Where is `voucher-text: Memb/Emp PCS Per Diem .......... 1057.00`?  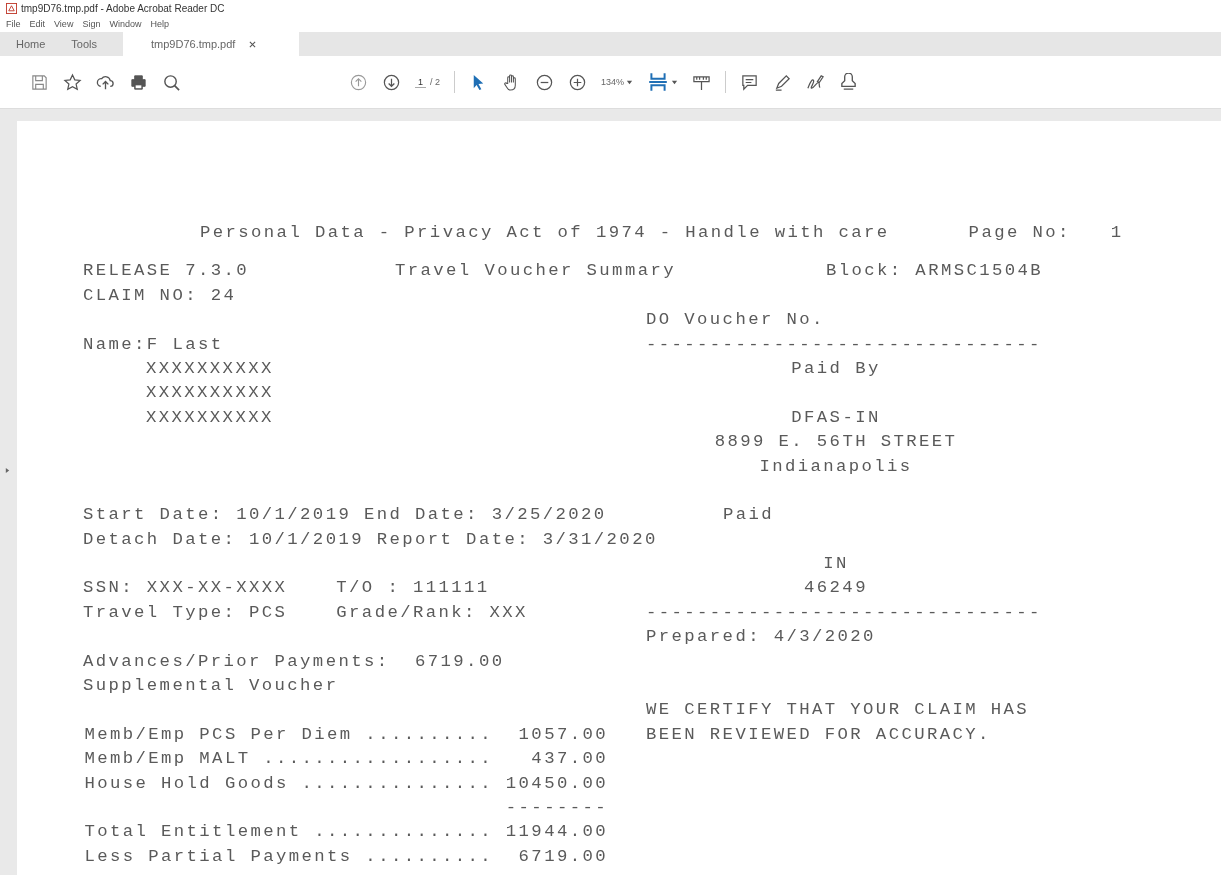
voucher-text: Memb/Emp PCS Per Diem .......... 1057.00 is located at coordinates (345, 734).